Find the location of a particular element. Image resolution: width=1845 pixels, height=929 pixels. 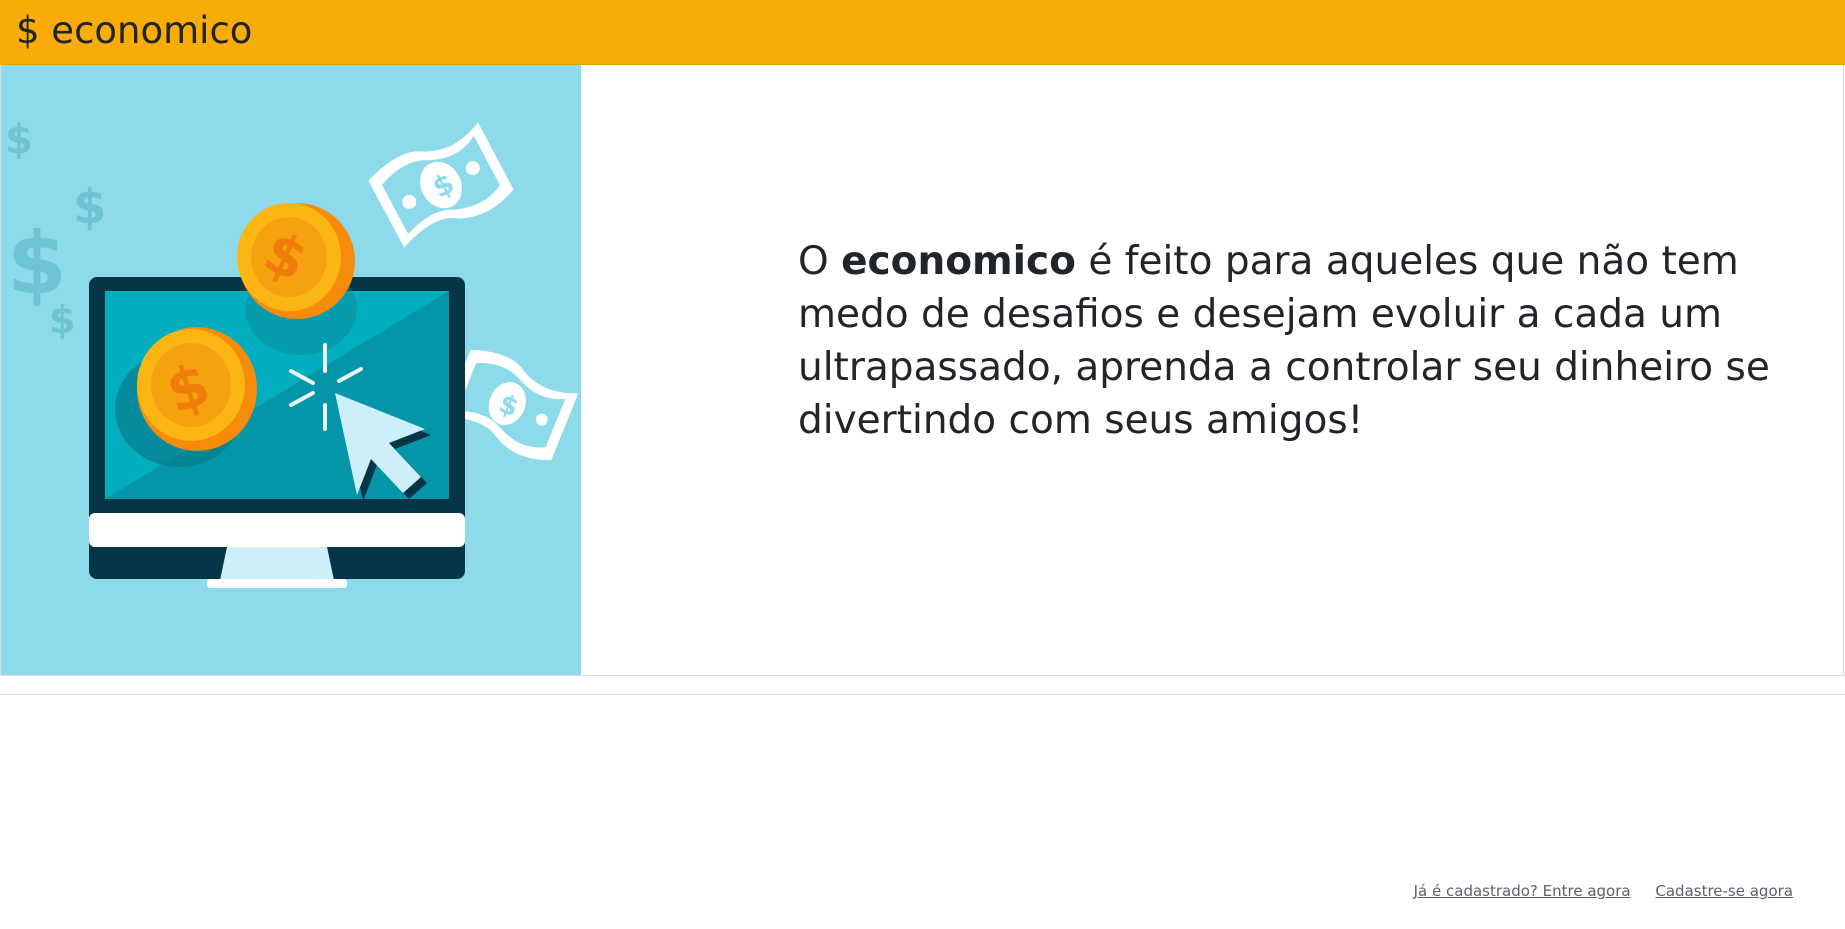

hero-text-intro: O is located at coordinates (813, 261).